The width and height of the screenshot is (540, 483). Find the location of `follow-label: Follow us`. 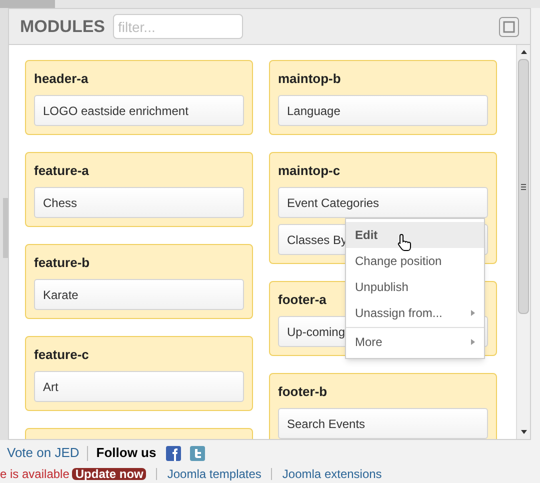

follow-label: Follow us is located at coordinates (126, 453).